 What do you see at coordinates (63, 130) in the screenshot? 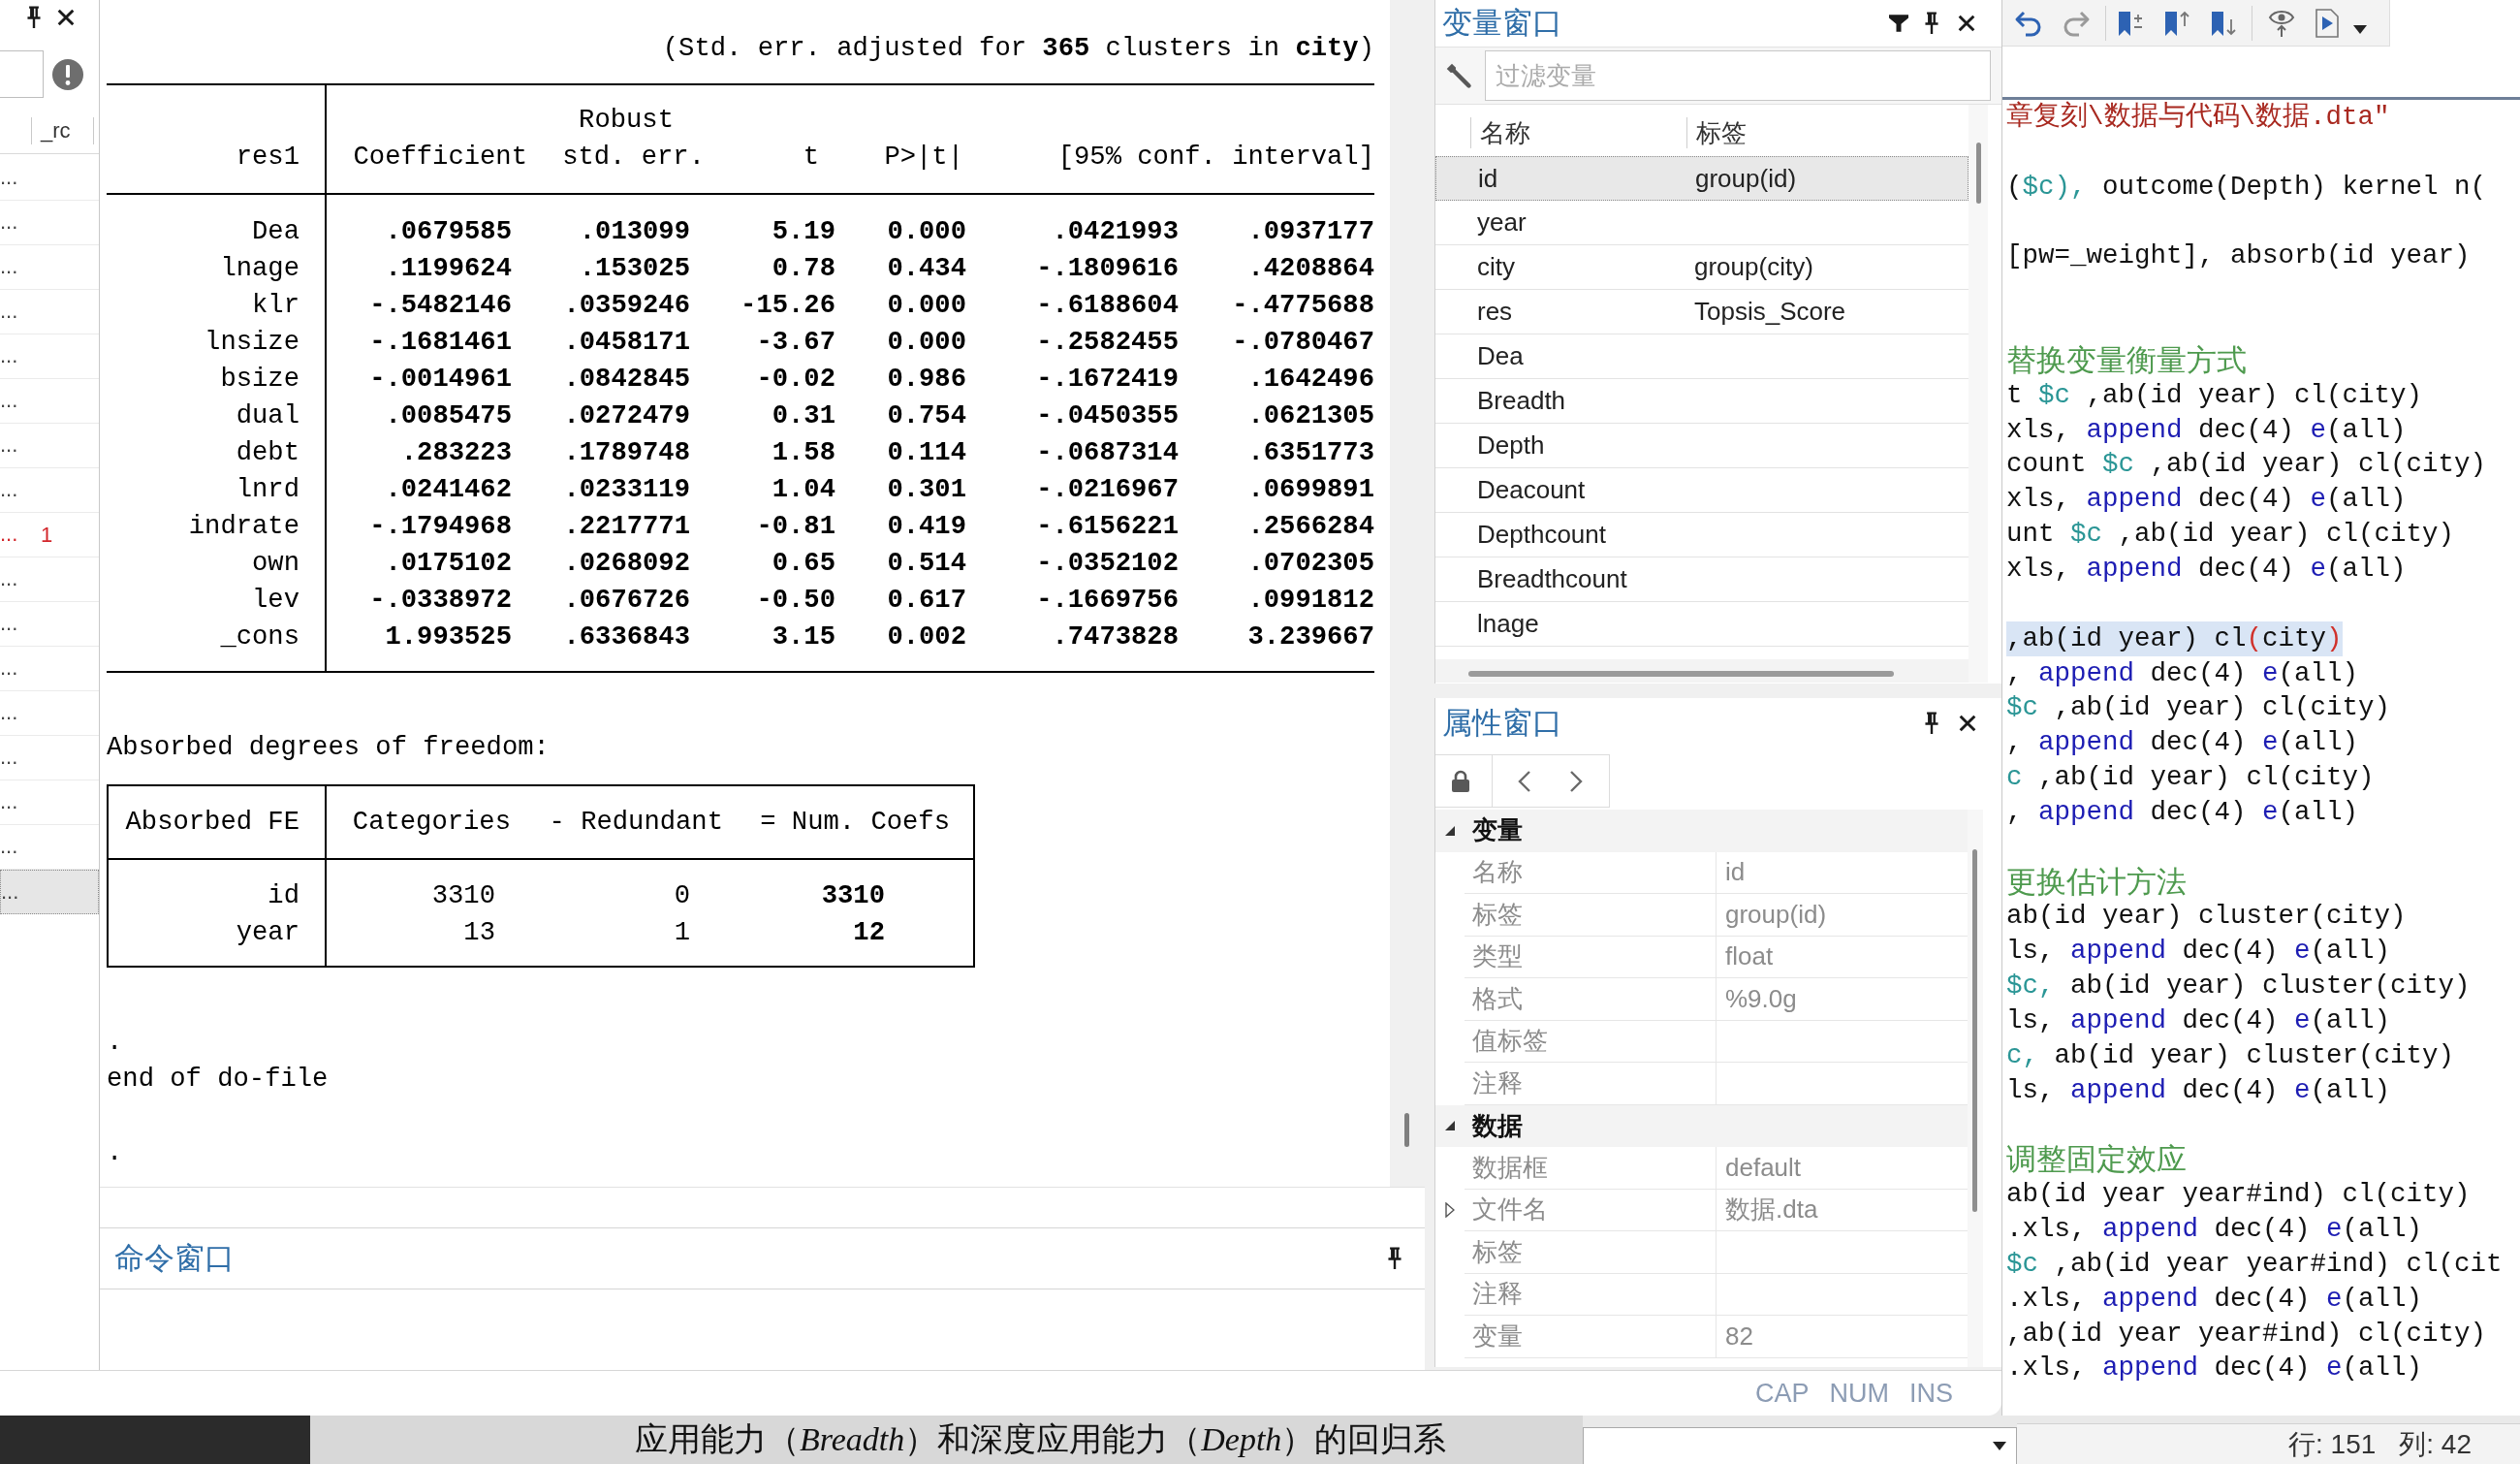
I see `column-header: _rc` at bounding box center [63, 130].